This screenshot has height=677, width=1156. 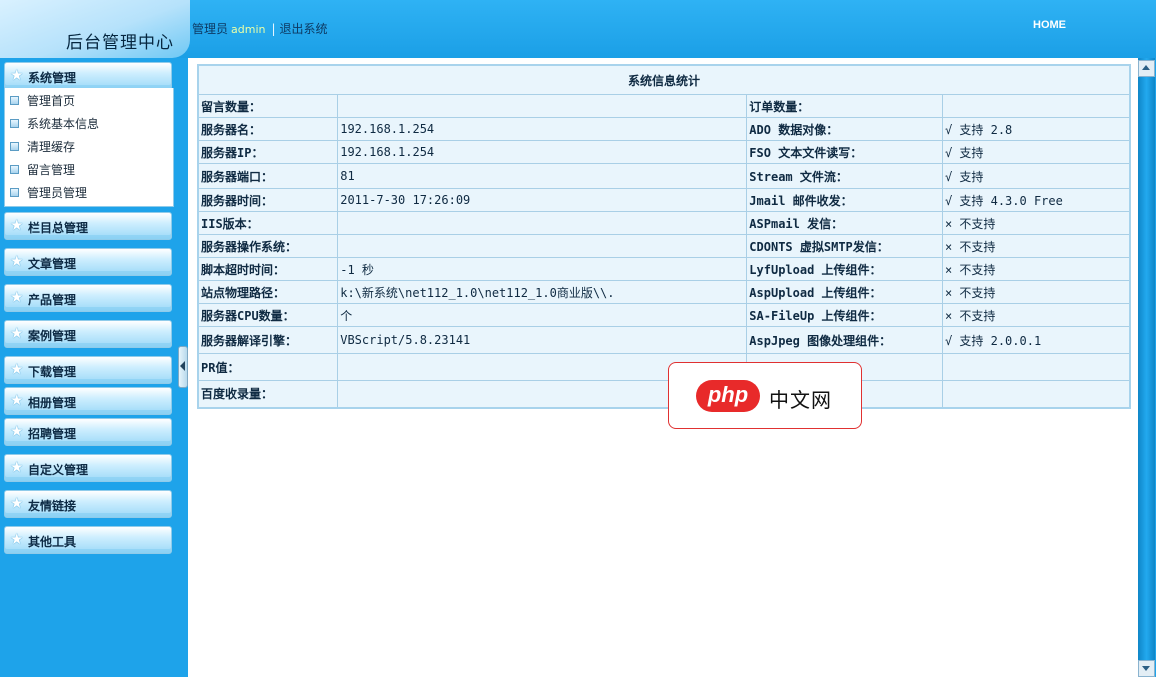 I want to click on collapse-sidebar-toggle, so click(x=183, y=367).